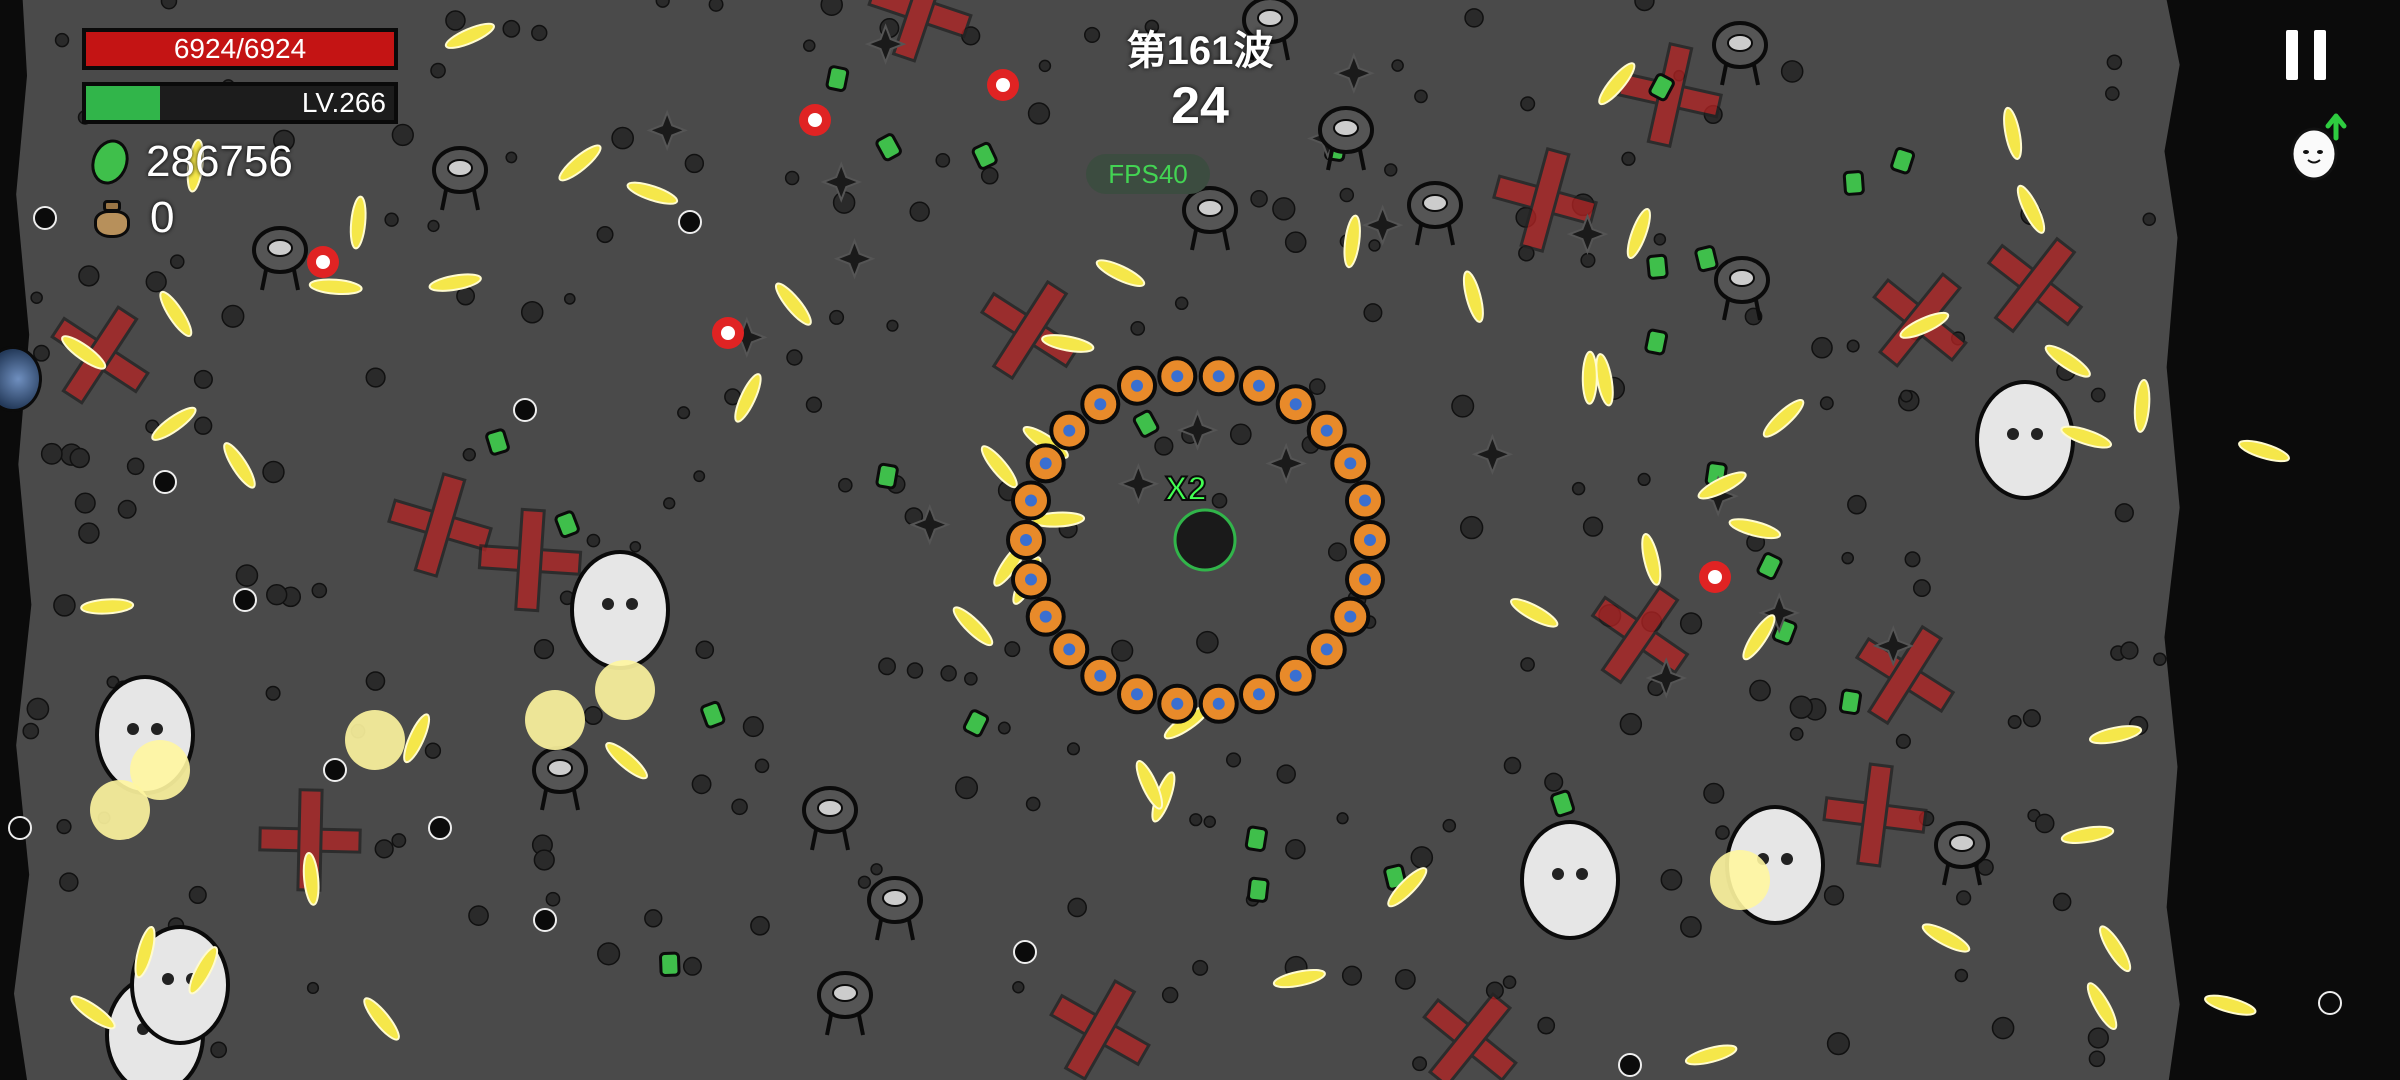  I want to click on pause-button, so click(2306, 55).